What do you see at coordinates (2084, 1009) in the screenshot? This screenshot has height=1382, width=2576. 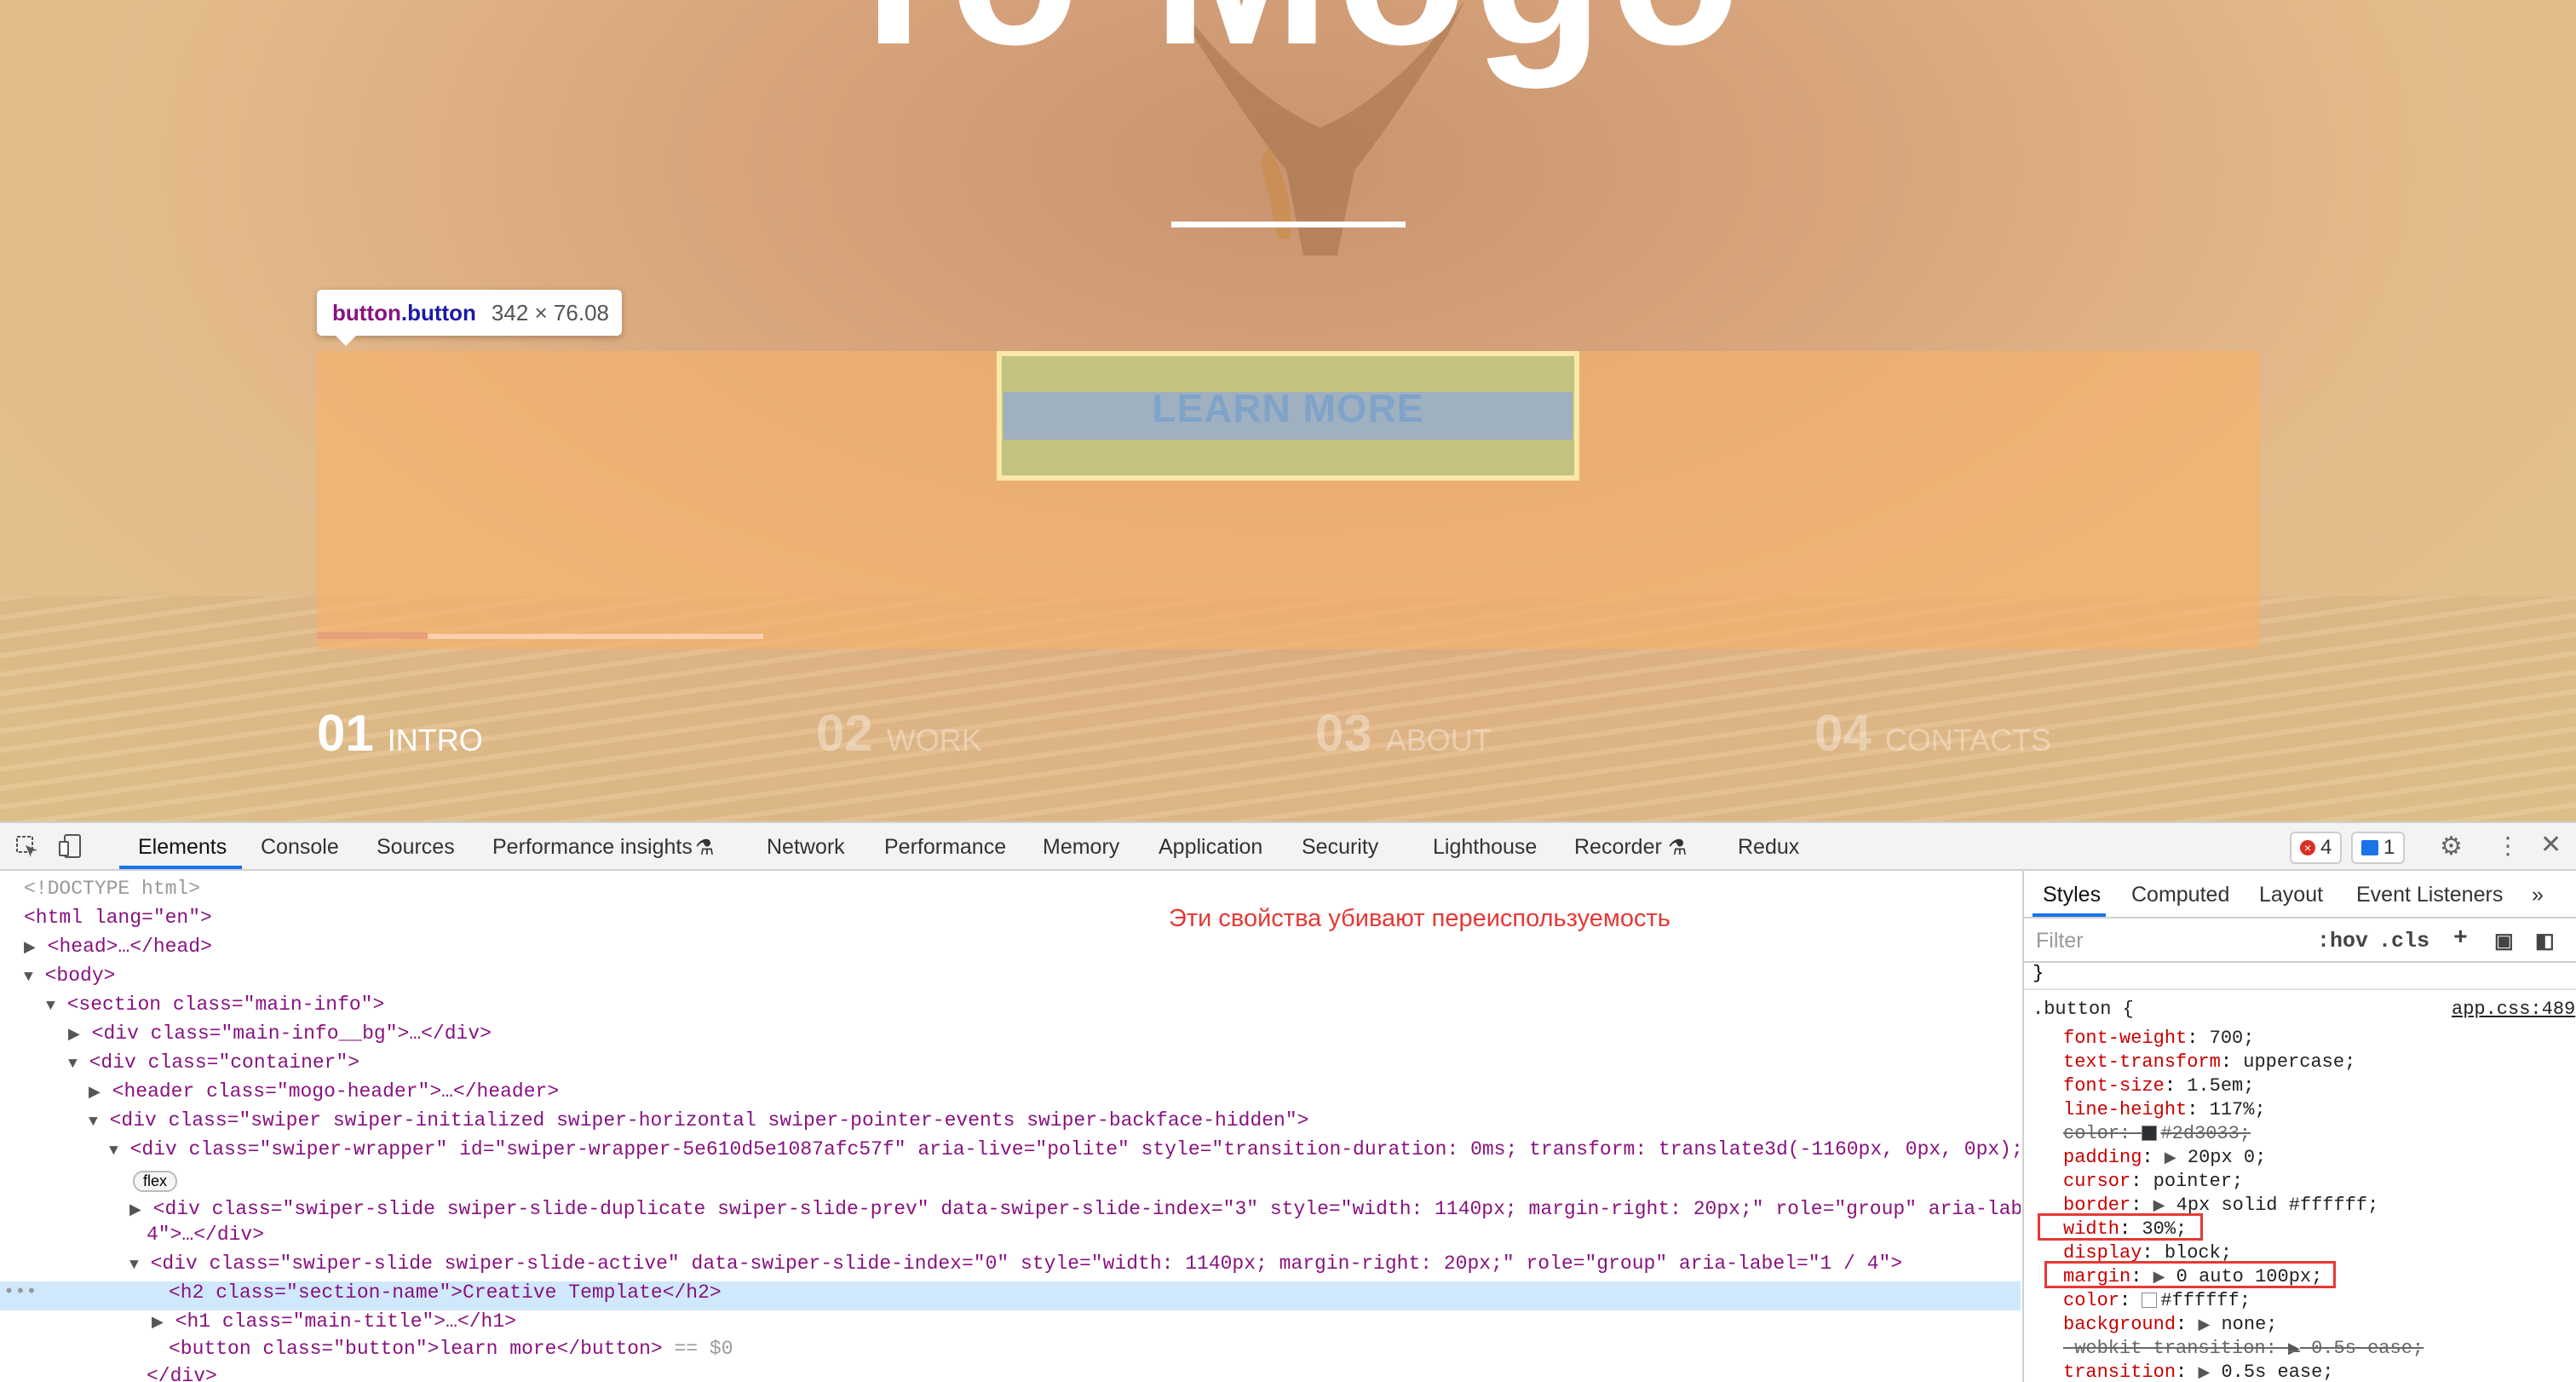 I see `rule-selector: .button {` at bounding box center [2084, 1009].